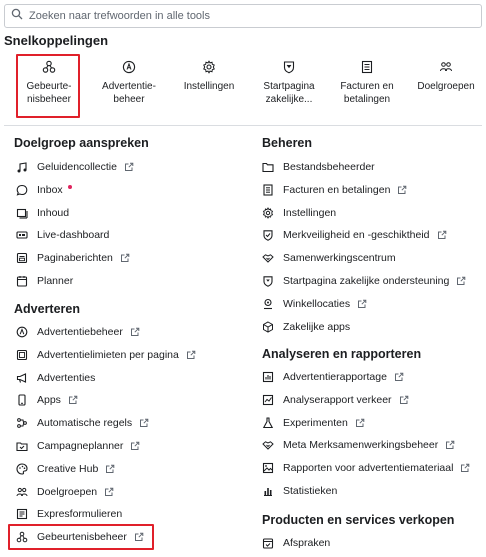  Describe the element at coordinates (306, 327) in the screenshot. I see `menu-item-zakelijke-apps: Zakelijke apps` at that location.